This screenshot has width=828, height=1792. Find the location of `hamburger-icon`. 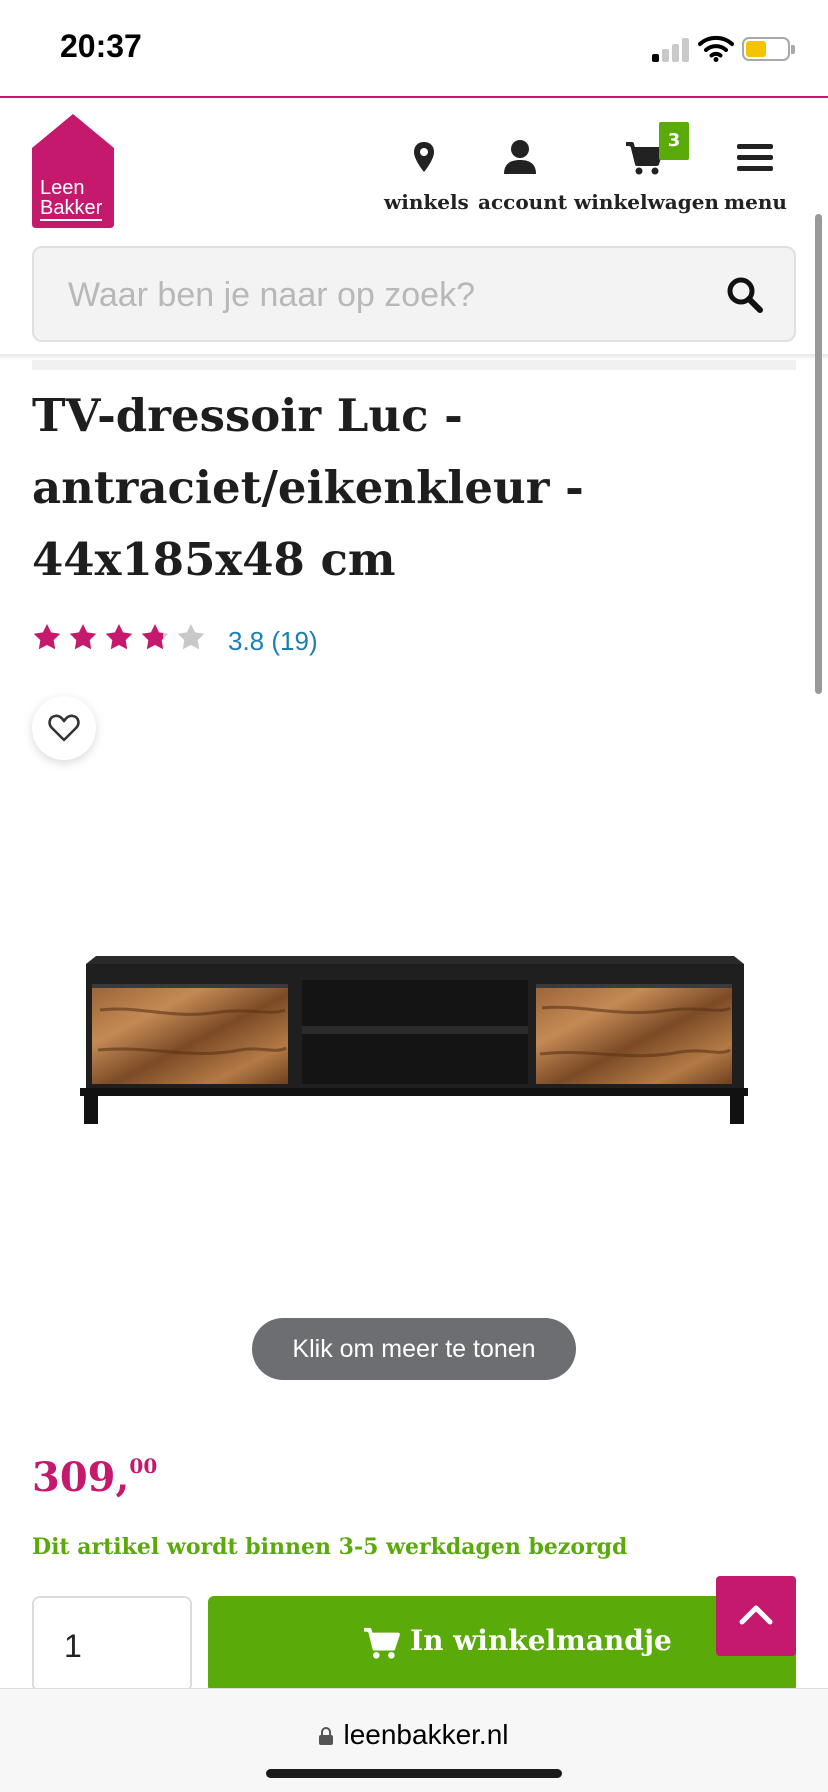

hamburger-icon is located at coordinates (755, 157).